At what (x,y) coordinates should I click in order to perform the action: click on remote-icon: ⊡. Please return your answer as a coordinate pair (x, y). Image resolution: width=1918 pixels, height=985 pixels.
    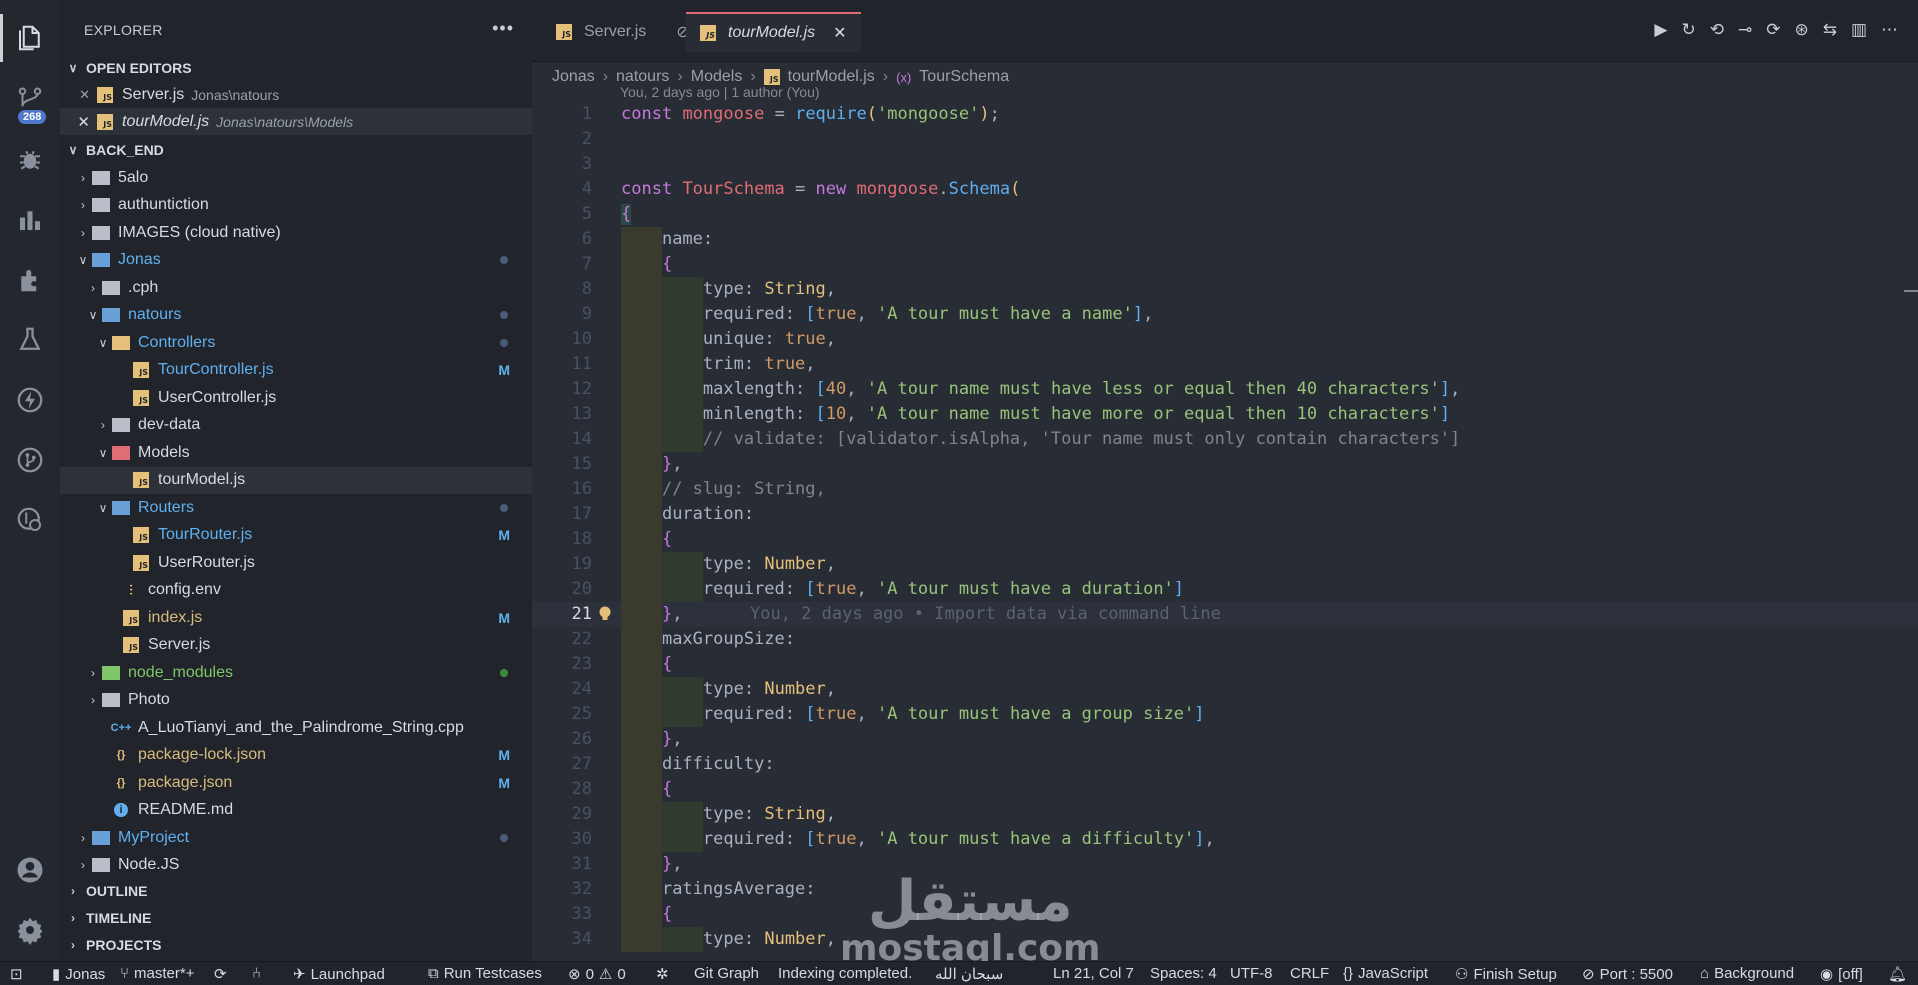
    Looking at the image, I should click on (16, 974).